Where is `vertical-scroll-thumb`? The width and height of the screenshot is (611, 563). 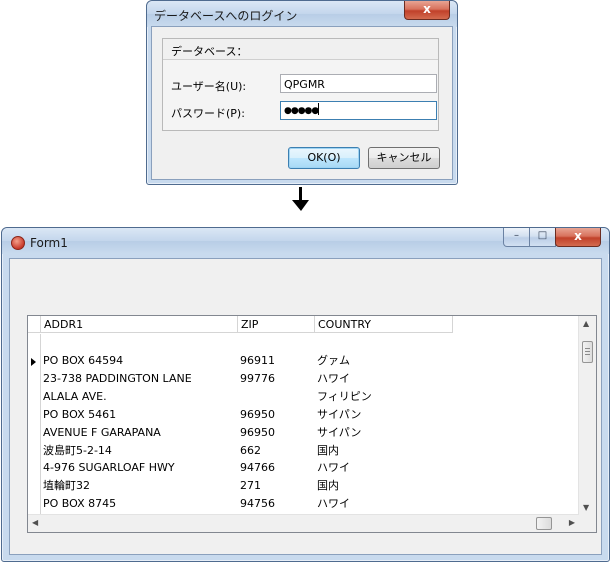 vertical-scroll-thumb is located at coordinates (587, 352).